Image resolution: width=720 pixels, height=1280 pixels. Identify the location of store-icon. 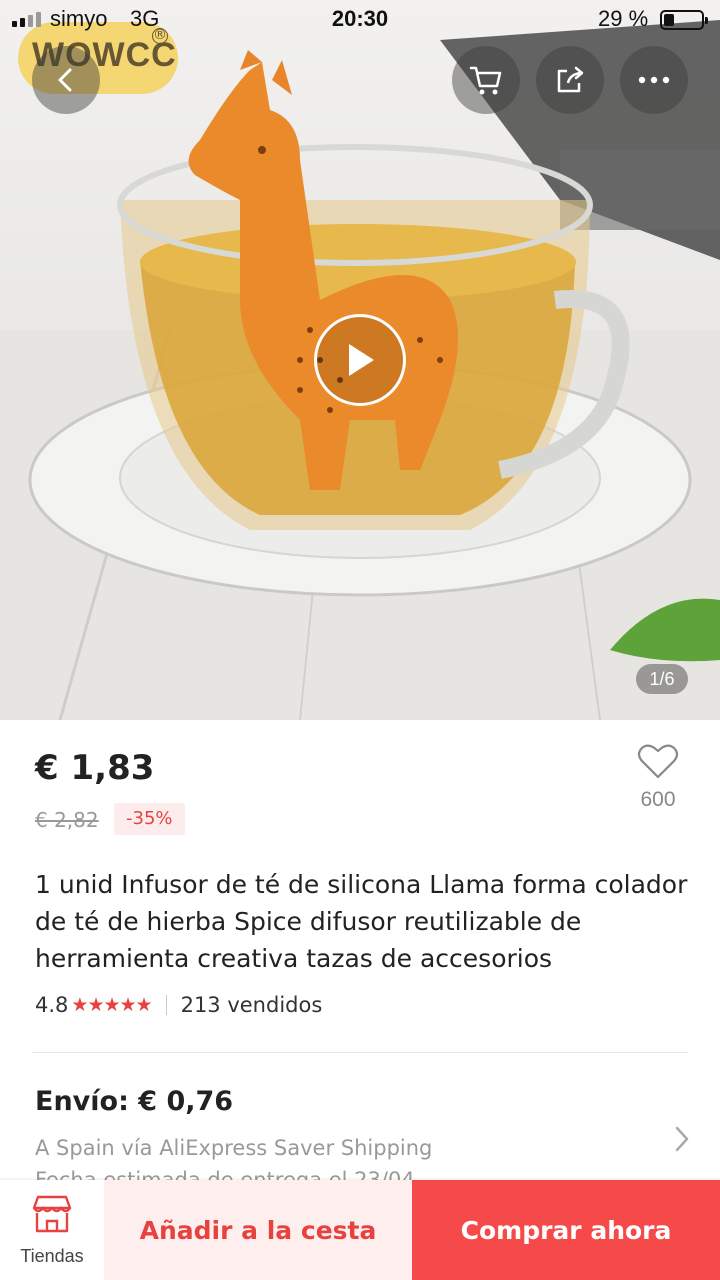
(52, 1214).